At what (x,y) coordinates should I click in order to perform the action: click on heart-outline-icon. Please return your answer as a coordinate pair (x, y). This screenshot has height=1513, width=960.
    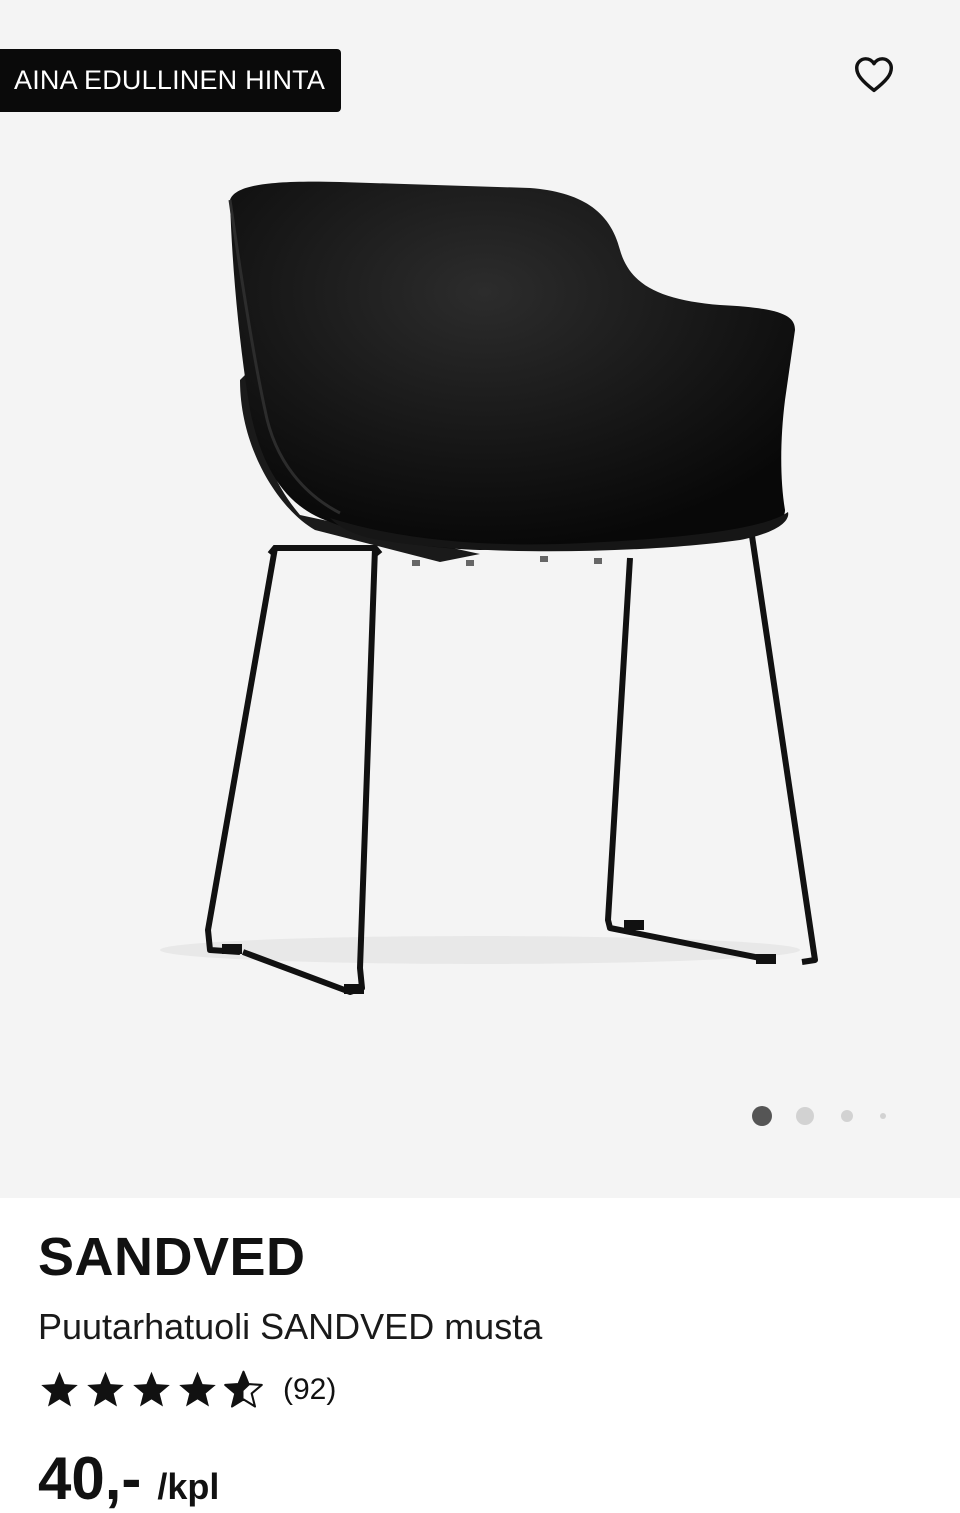
    Looking at the image, I should click on (874, 75).